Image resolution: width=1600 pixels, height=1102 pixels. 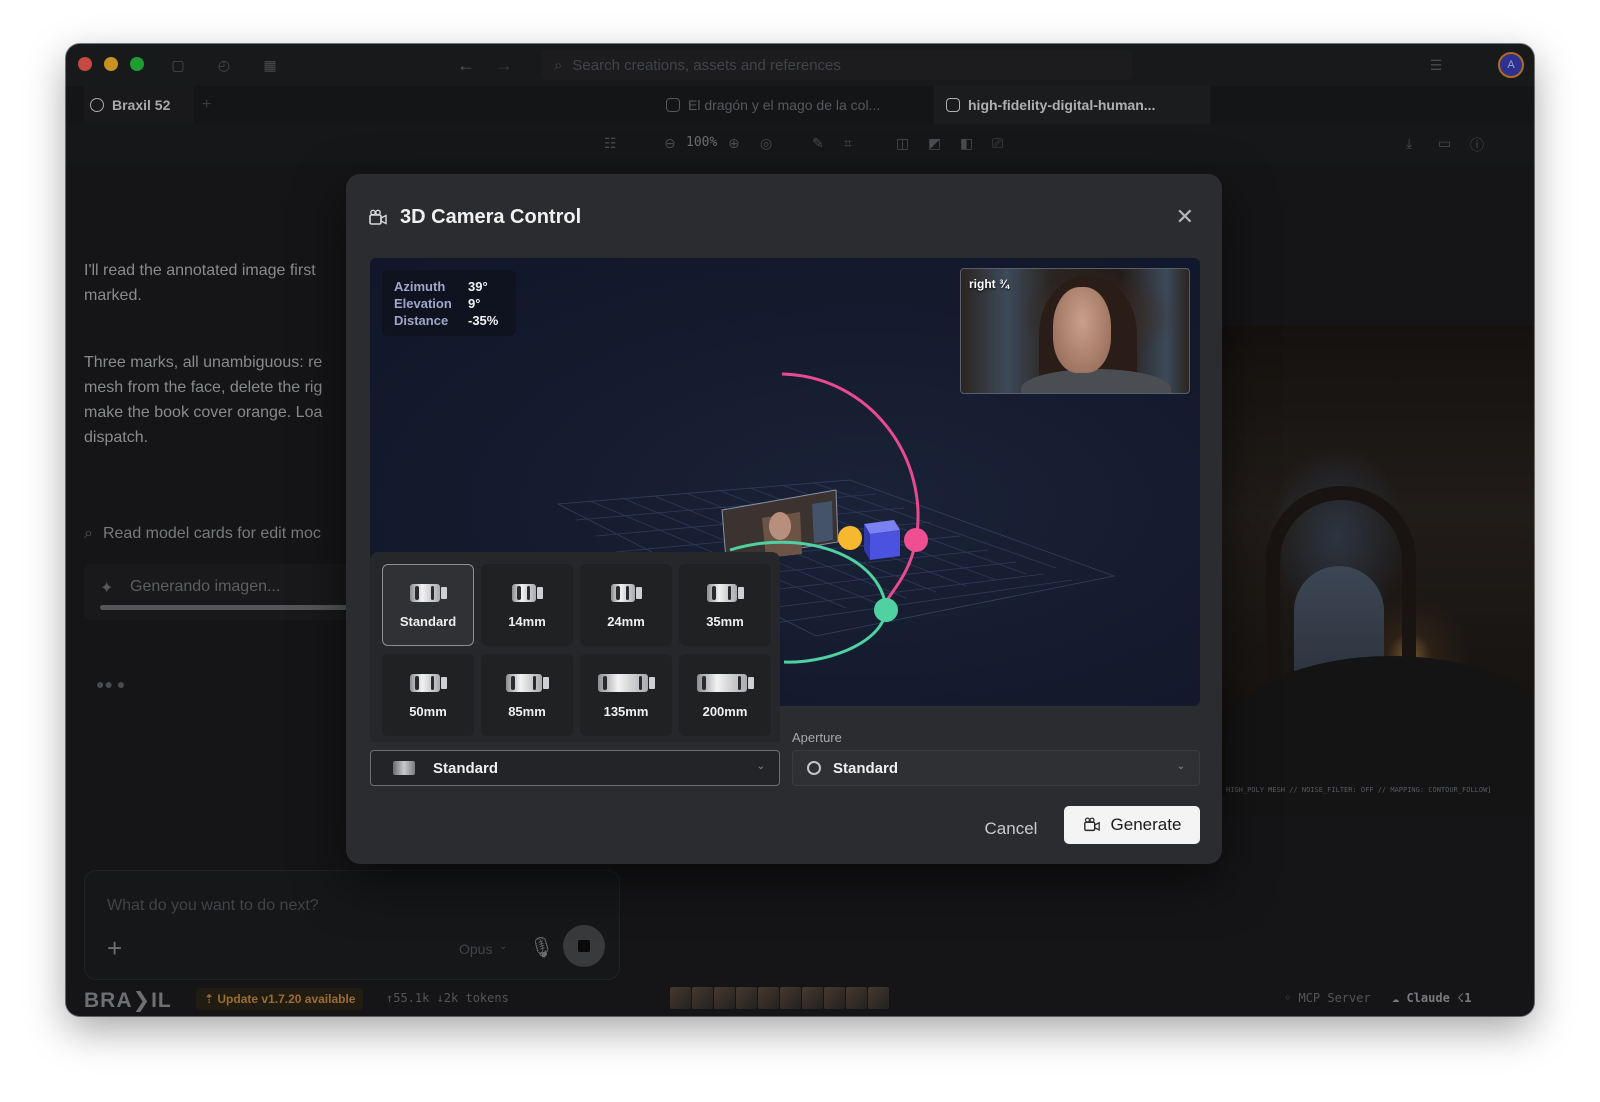 What do you see at coordinates (725, 605) in the screenshot?
I see `lens-option: 35mm` at bounding box center [725, 605].